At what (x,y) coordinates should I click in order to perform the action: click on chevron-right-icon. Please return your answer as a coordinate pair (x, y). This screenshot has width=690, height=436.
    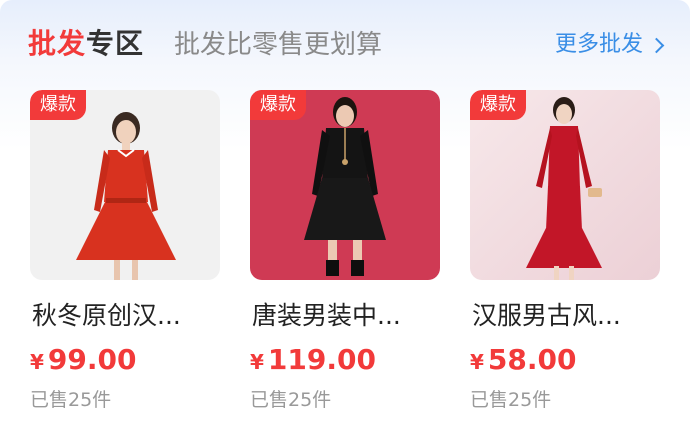
    Looking at the image, I should click on (656, 45).